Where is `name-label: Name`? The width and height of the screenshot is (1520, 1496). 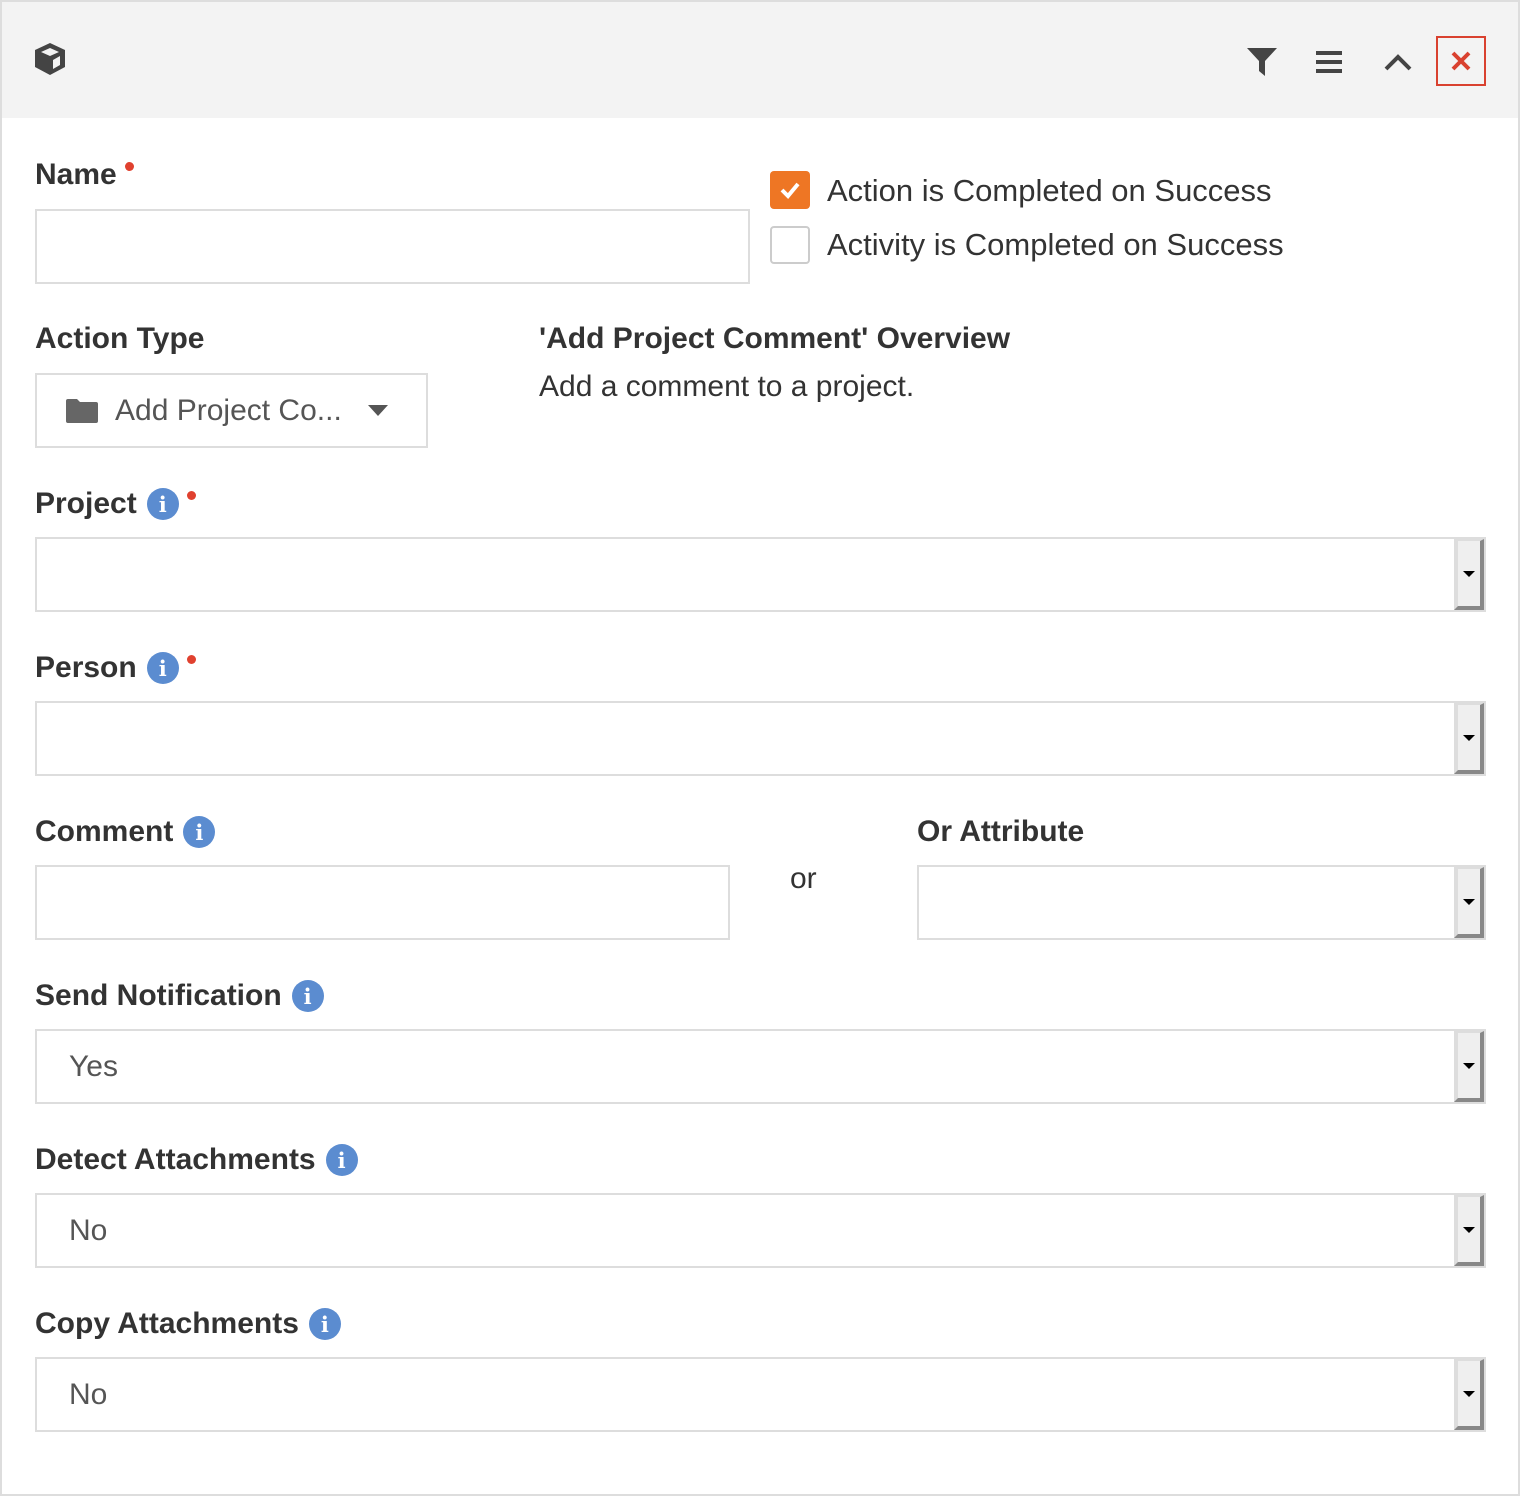 name-label: Name is located at coordinates (84, 175).